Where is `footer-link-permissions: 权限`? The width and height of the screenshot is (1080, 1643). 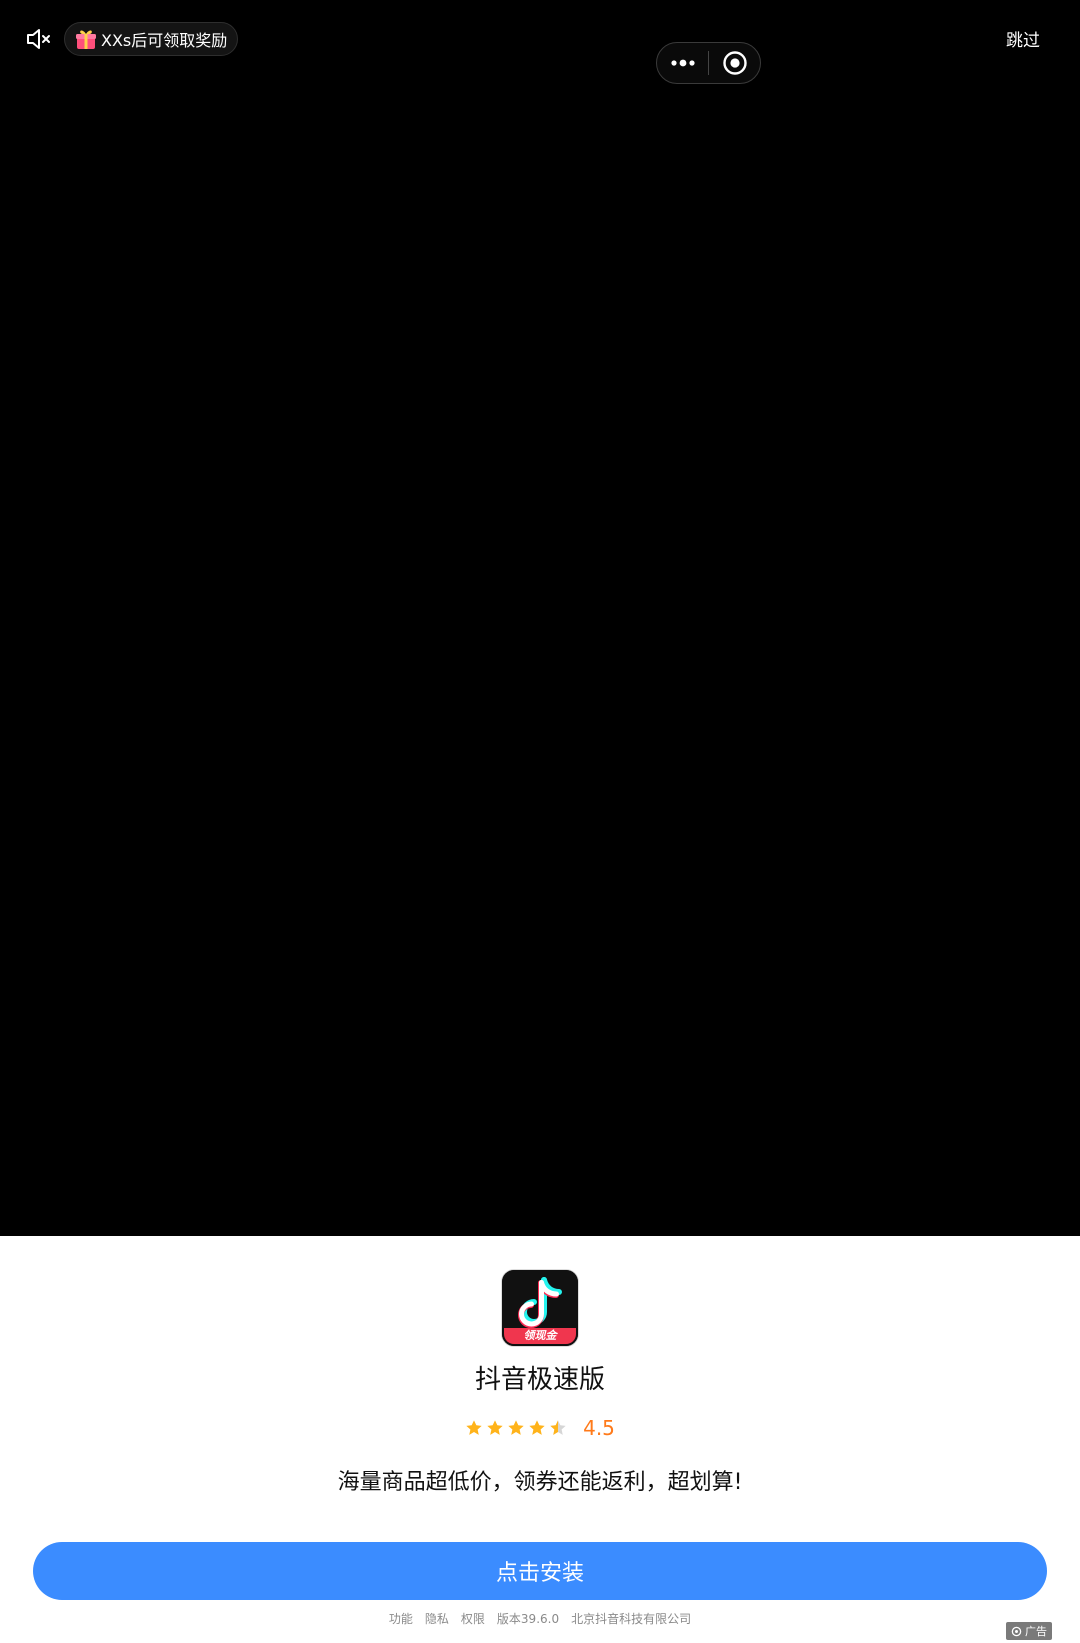 footer-link-permissions: 权限 is located at coordinates (473, 1618).